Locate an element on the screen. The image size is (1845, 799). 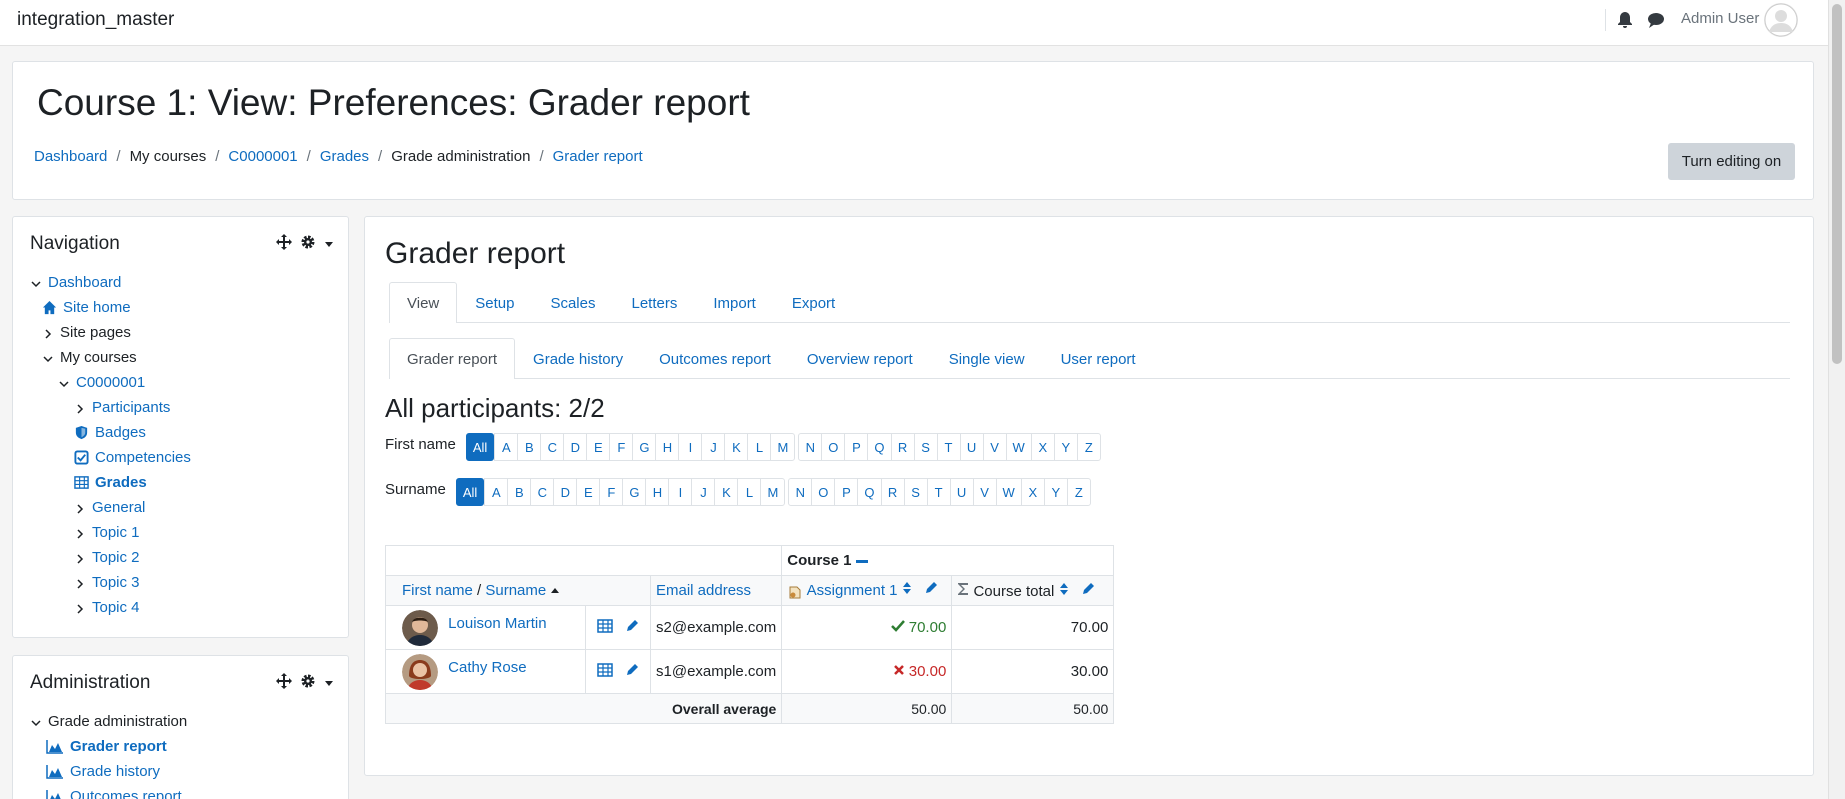
admin-item-grade-history: Grade history is located at coordinates (103, 771).